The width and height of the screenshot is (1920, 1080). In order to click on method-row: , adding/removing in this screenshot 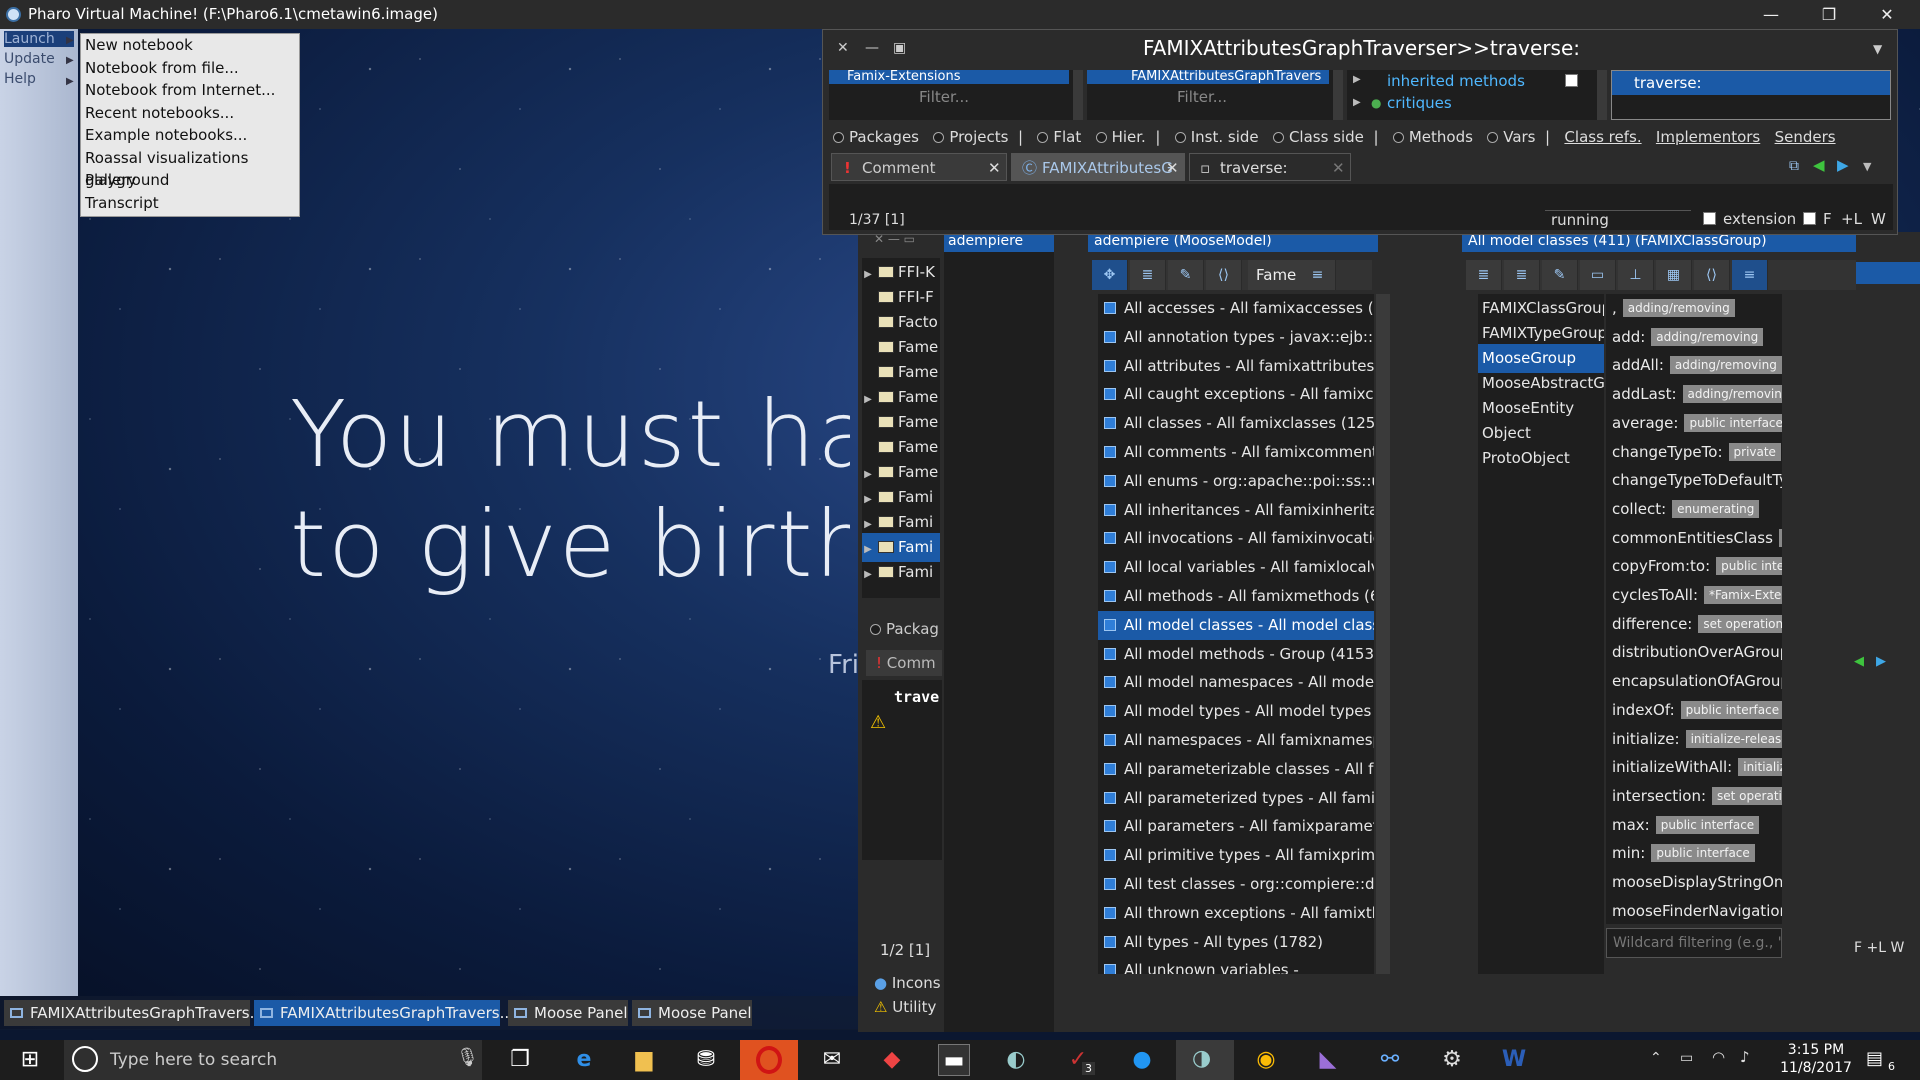, I will do `click(1673, 308)`.